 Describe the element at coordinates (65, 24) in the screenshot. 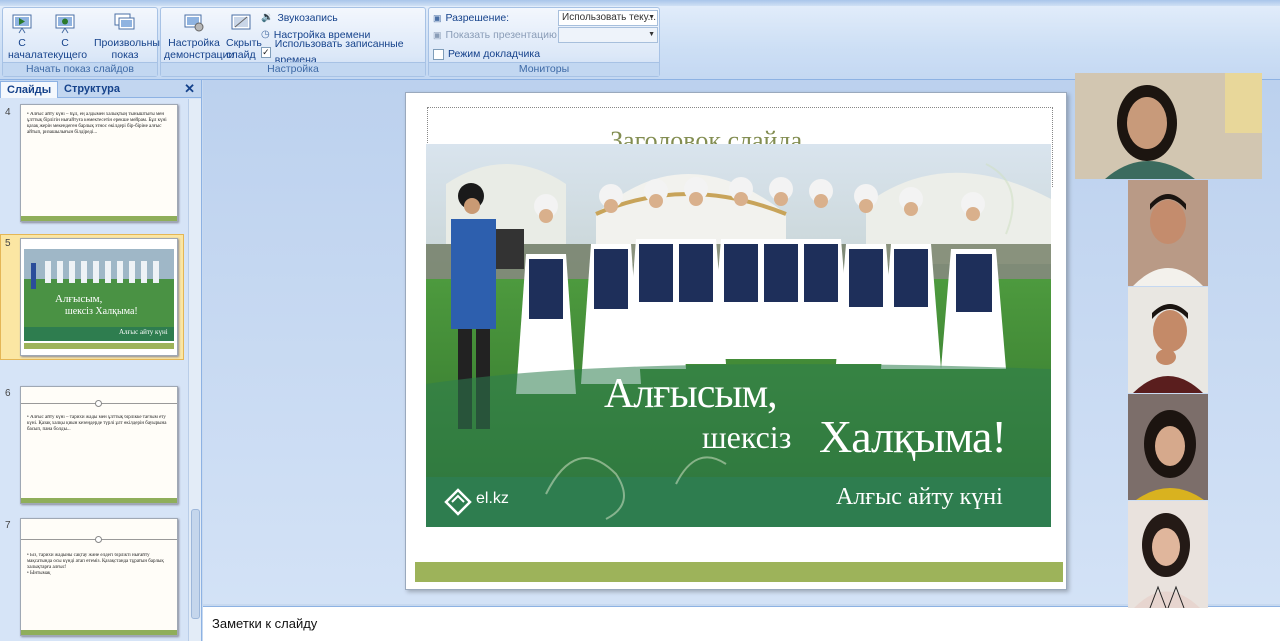

I see `slideshow-current-icon` at that location.